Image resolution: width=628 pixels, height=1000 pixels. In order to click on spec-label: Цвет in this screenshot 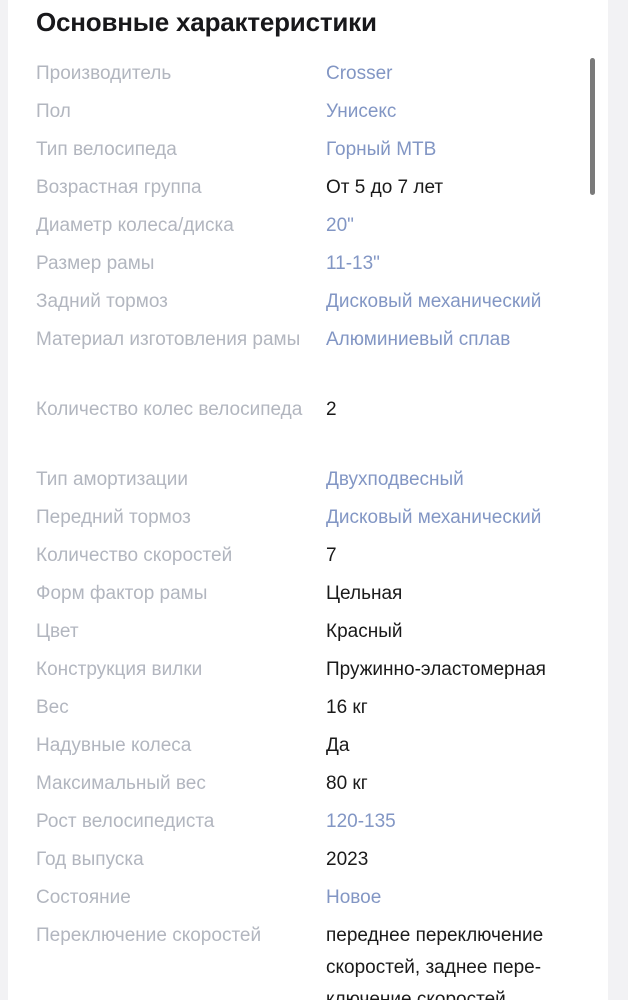, I will do `click(57, 631)`.